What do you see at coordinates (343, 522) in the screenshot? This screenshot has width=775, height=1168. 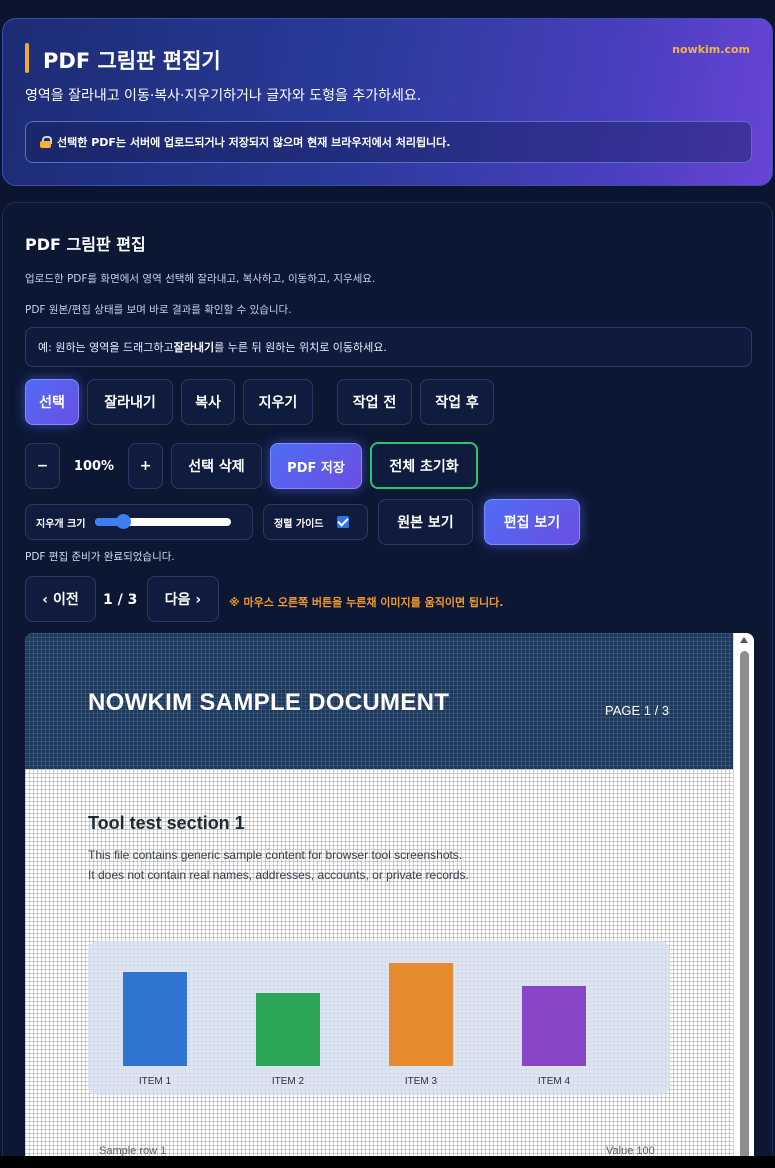 I see `align-guide-checkbox` at bounding box center [343, 522].